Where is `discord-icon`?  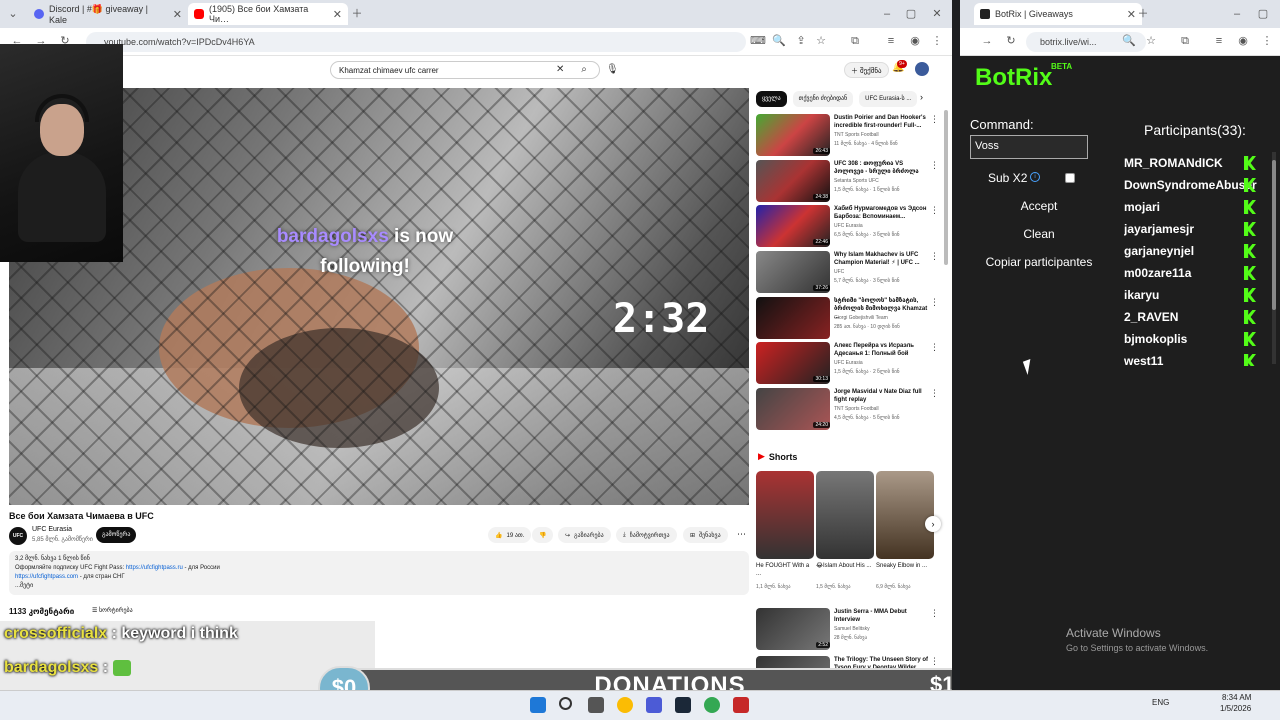 discord-icon is located at coordinates (654, 705).